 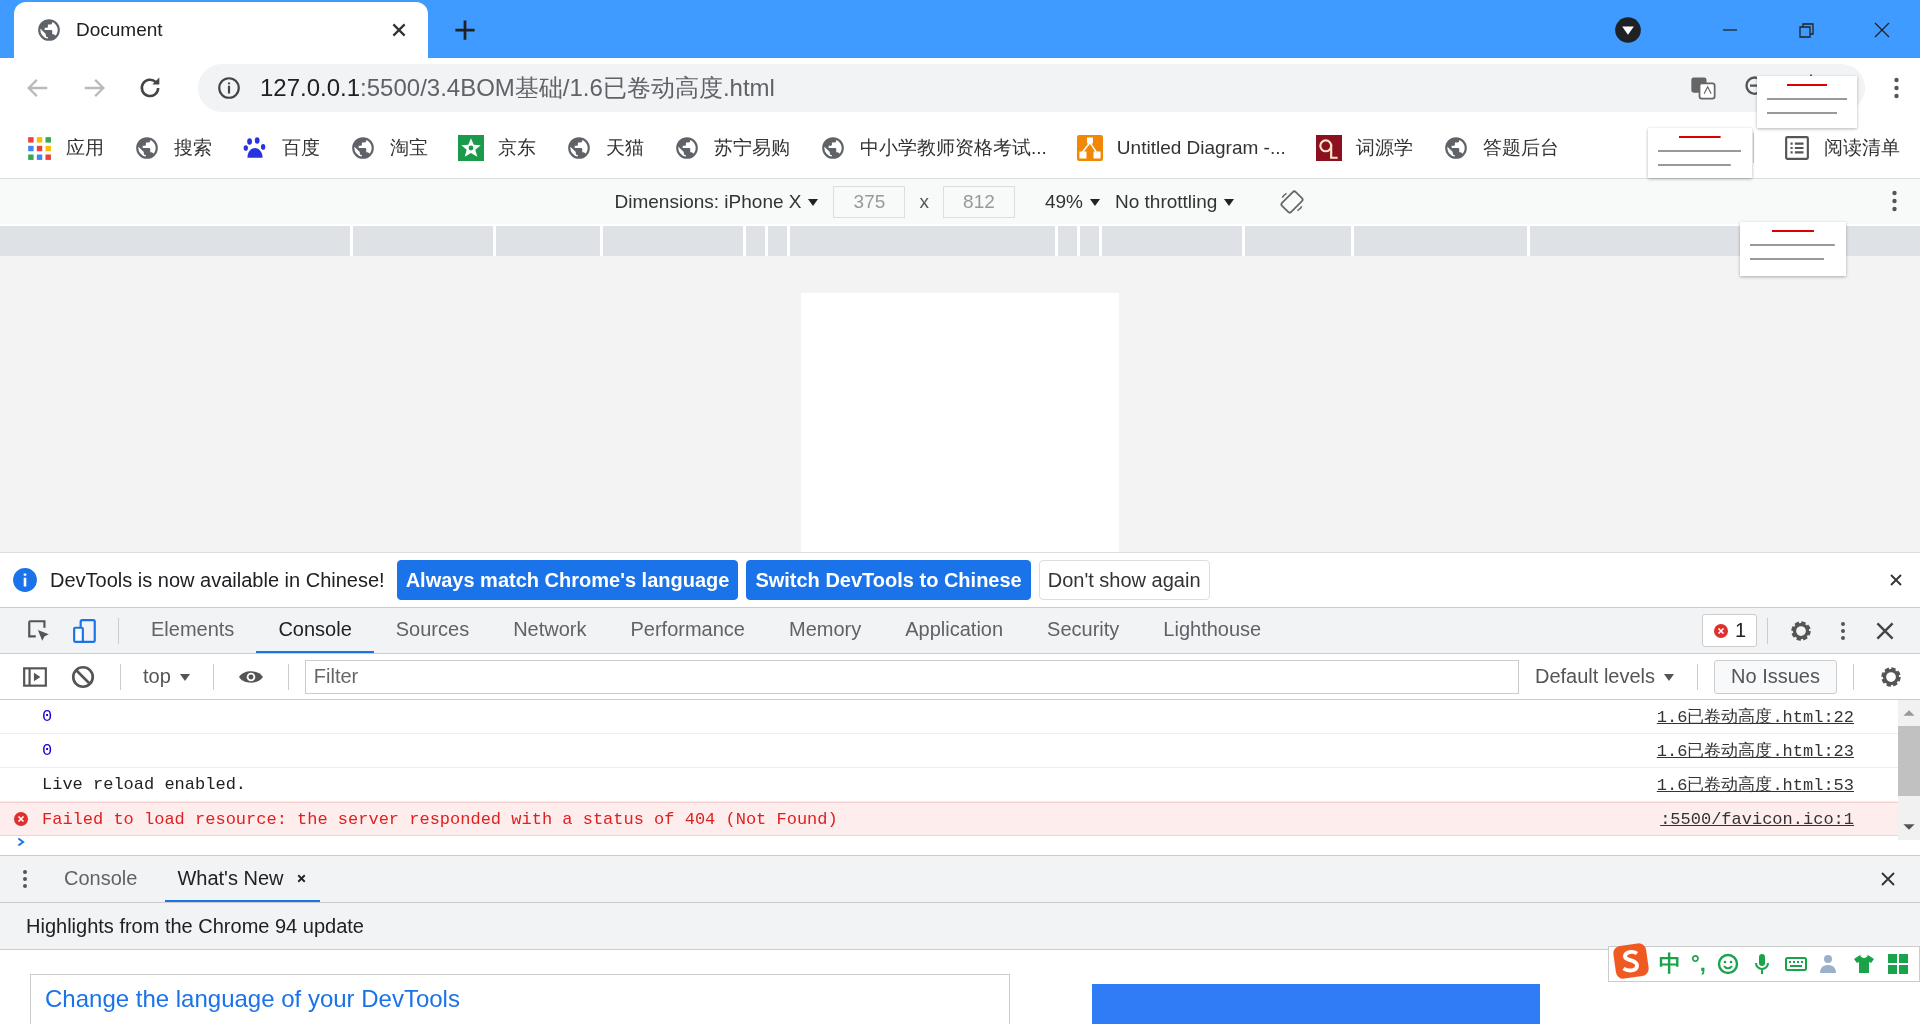 What do you see at coordinates (144, 784) in the screenshot?
I see `console-message: Live reload enabled.` at bounding box center [144, 784].